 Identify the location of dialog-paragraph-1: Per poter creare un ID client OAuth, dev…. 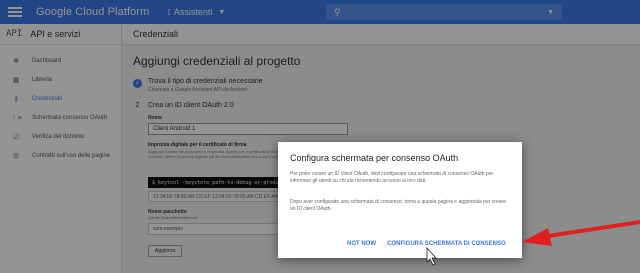
(392, 177).